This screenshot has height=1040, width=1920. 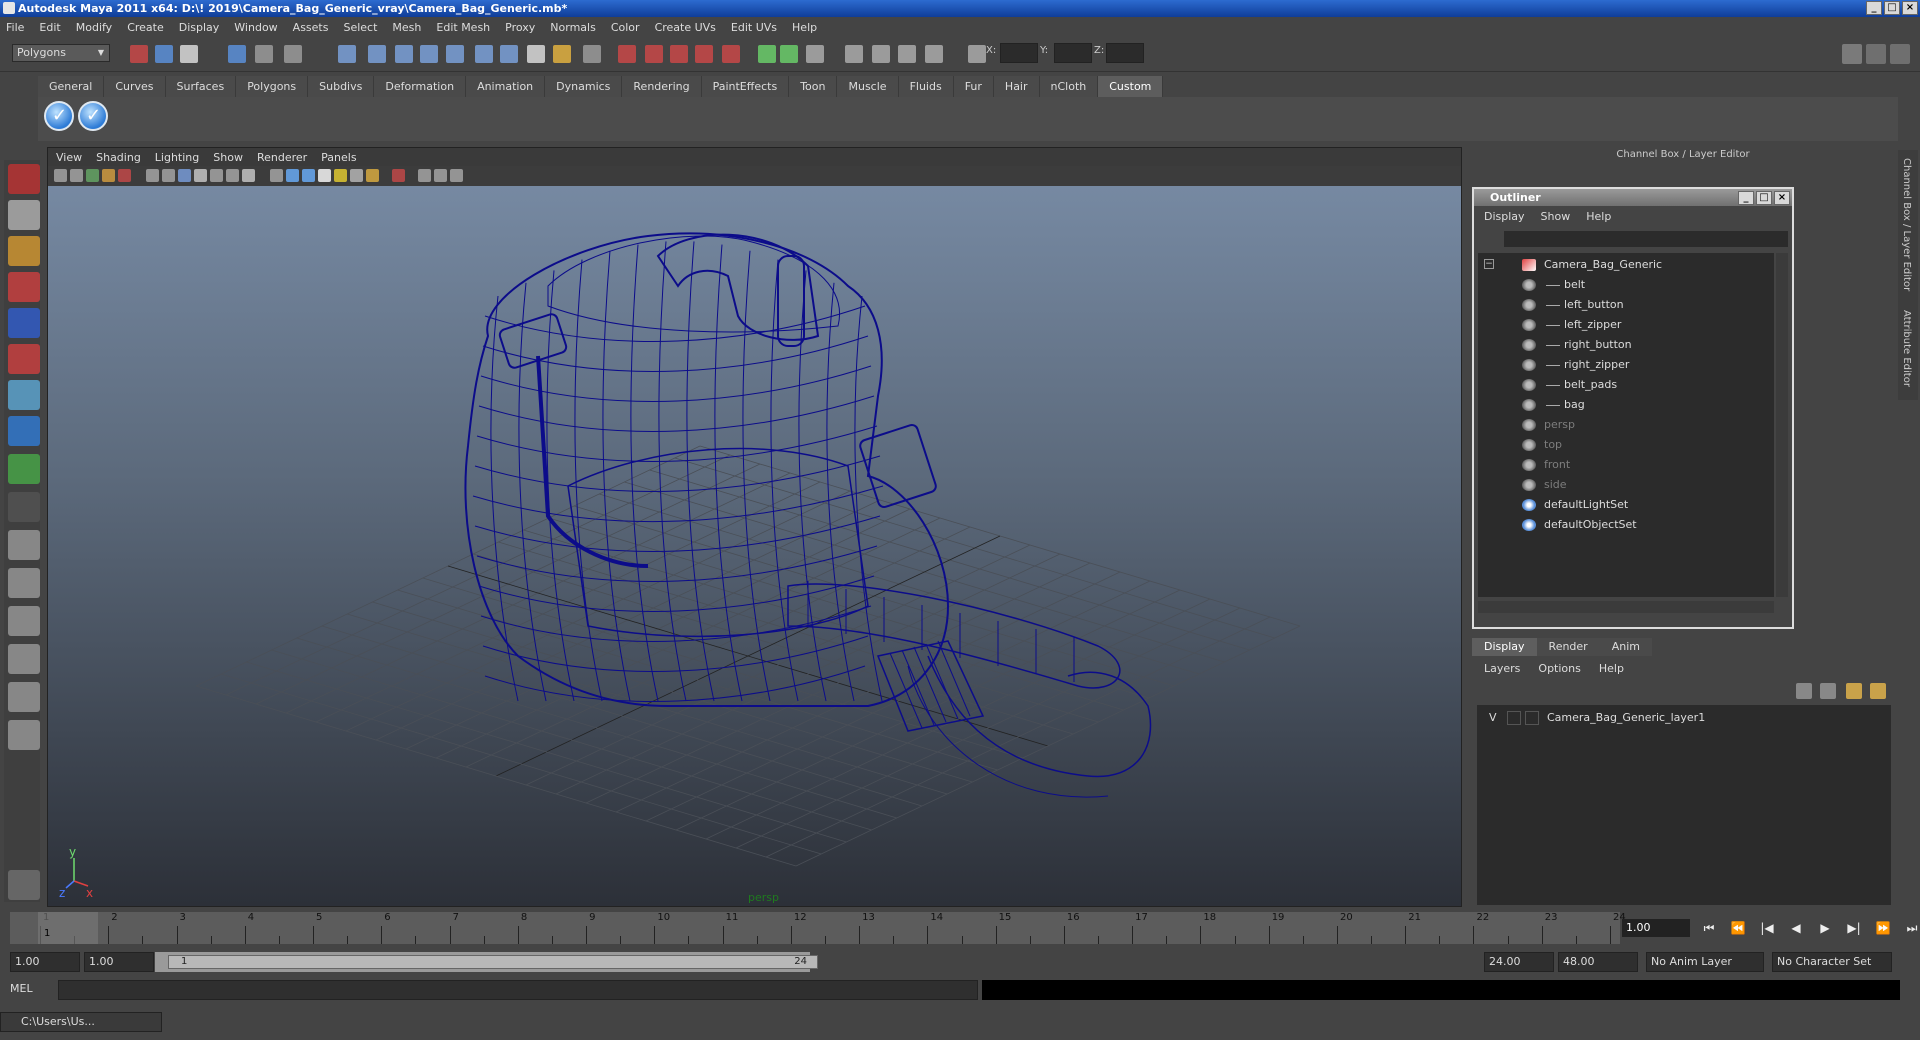 What do you see at coordinates (338, 157) in the screenshot?
I see `viewport-menu-panels: Panels` at bounding box center [338, 157].